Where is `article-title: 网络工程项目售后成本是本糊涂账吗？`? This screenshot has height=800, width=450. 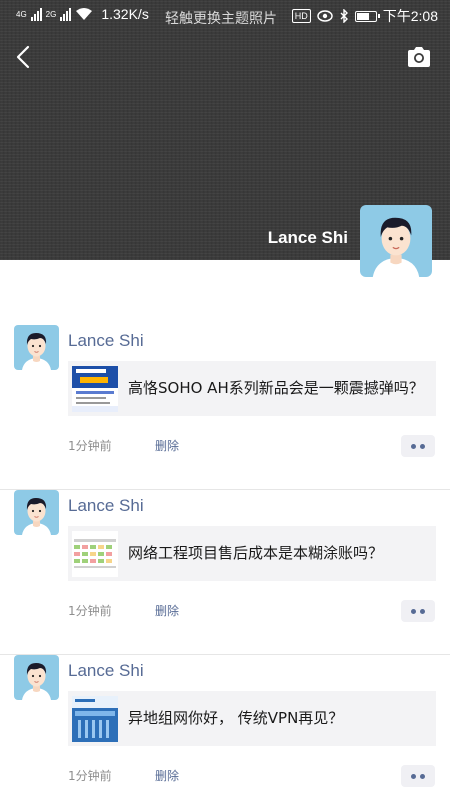
article-title: 网络工程项目售后成本是本糊涂账吗？ is located at coordinates (256, 553).